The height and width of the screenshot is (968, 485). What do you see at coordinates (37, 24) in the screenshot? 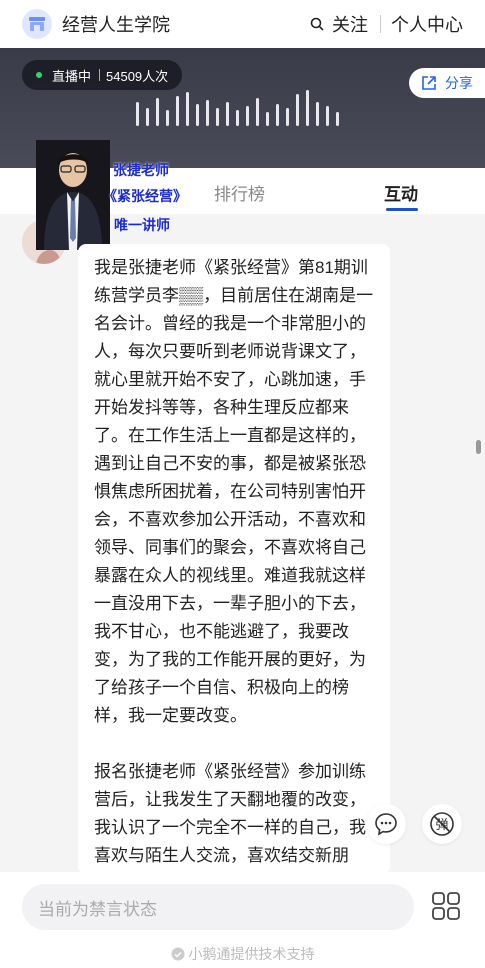
I see `store-logo-icon` at bounding box center [37, 24].